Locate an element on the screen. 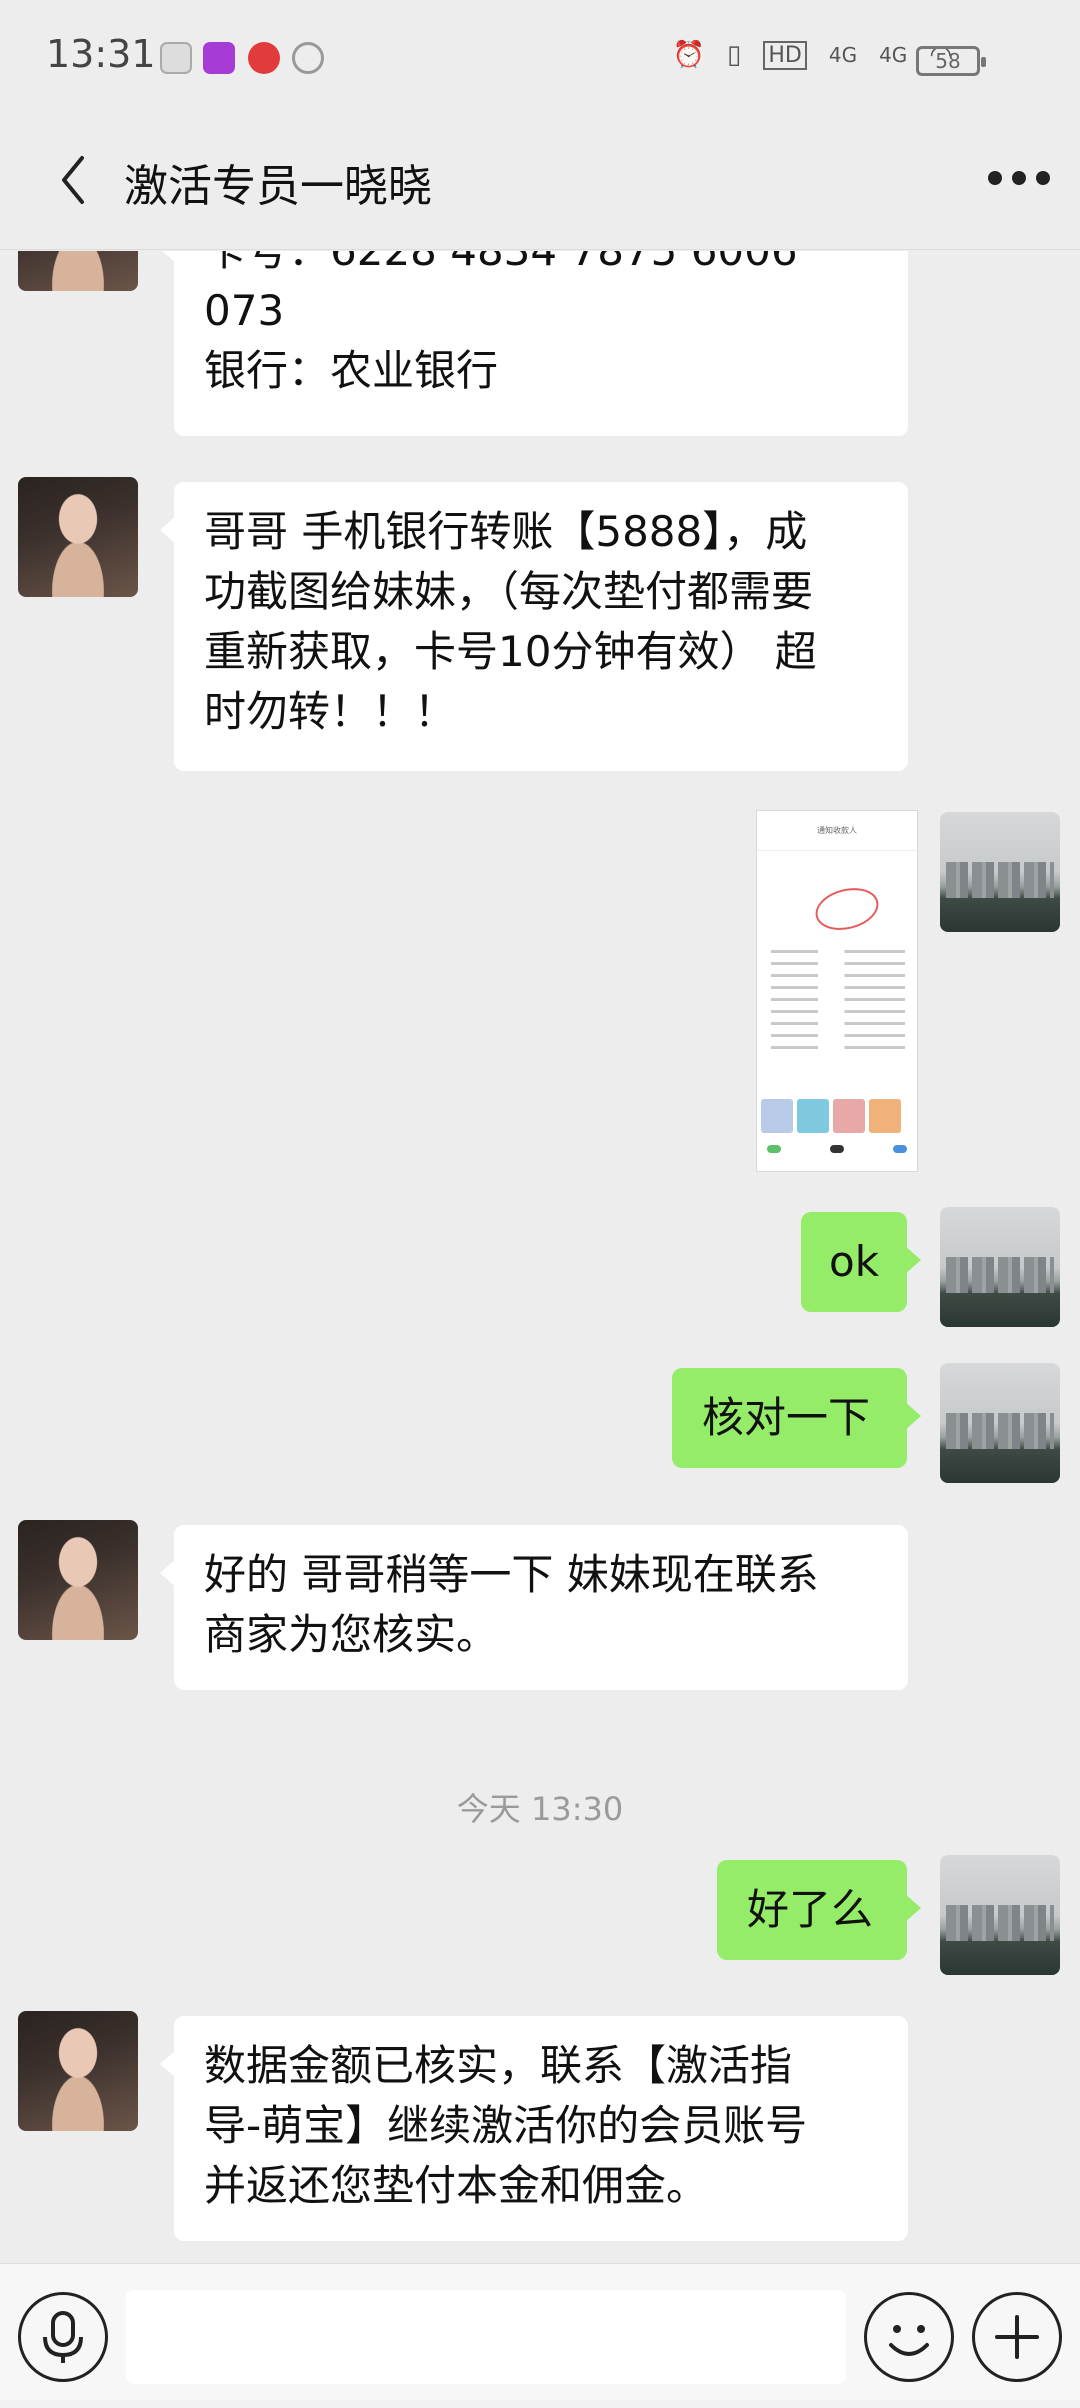 The image size is (1080, 2408). message-bubble: 卡号：6228 4834 7875 6006 073 银行：农业银行 is located at coordinates (534, 343).